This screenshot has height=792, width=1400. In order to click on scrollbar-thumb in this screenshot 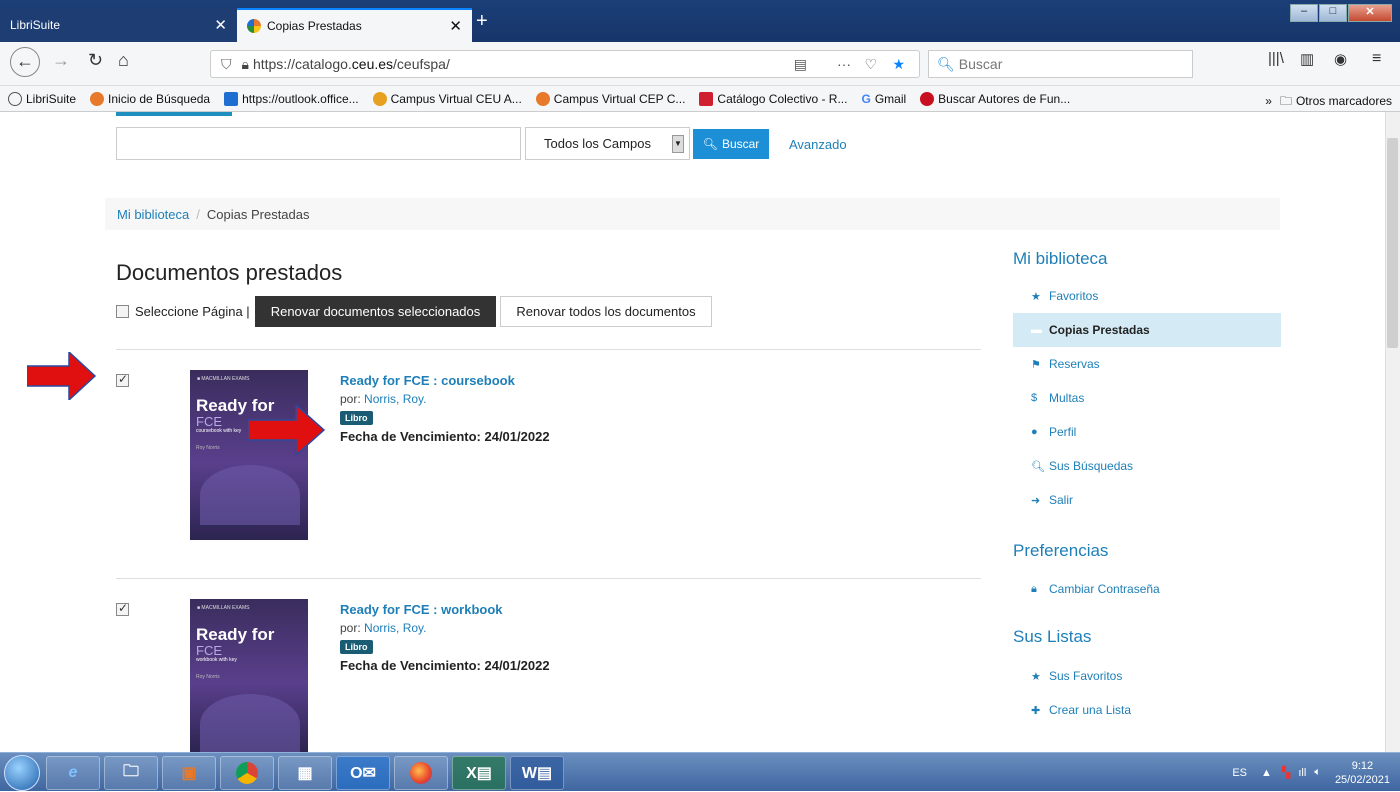, I will do `click(1392, 243)`.